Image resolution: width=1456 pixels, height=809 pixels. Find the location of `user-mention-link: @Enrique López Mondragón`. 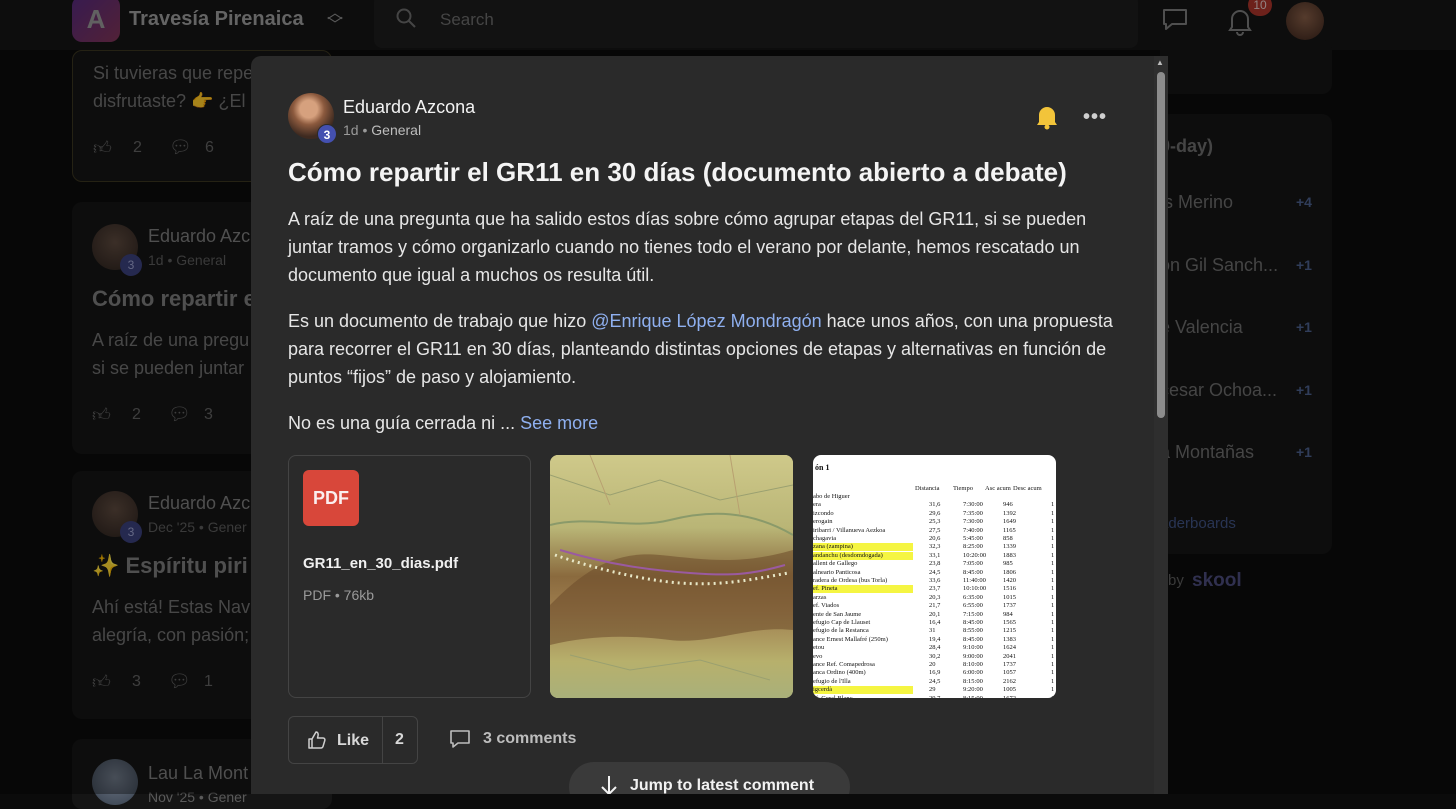

user-mention-link: @Enrique López Mondragón is located at coordinates (706, 321).